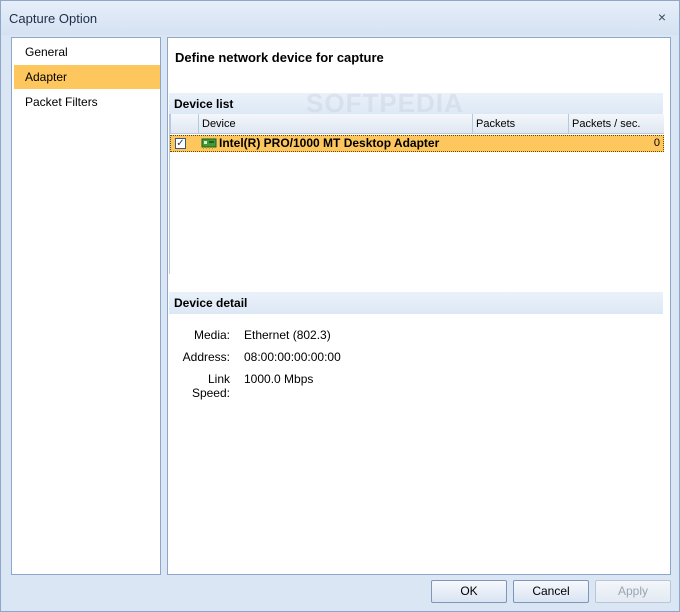 Image resolution: width=680 pixels, height=612 pixels. I want to click on link-speed-value: 1000.0 Mbps, so click(279, 379).